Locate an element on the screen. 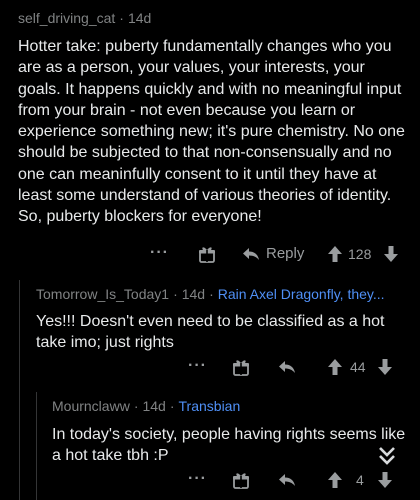 Image resolution: width=420 pixels, height=500 pixels. comment-meta: Mournclaww · 14d · Transbian is located at coordinates (230, 406).